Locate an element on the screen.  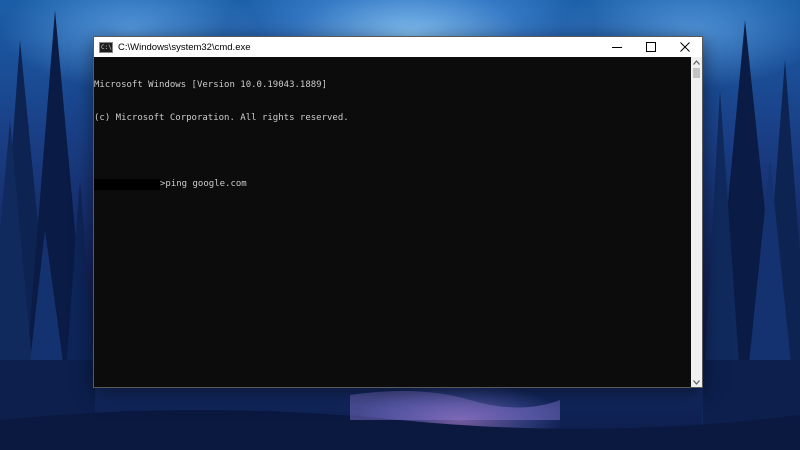
scroll-down-button is located at coordinates (696, 382).